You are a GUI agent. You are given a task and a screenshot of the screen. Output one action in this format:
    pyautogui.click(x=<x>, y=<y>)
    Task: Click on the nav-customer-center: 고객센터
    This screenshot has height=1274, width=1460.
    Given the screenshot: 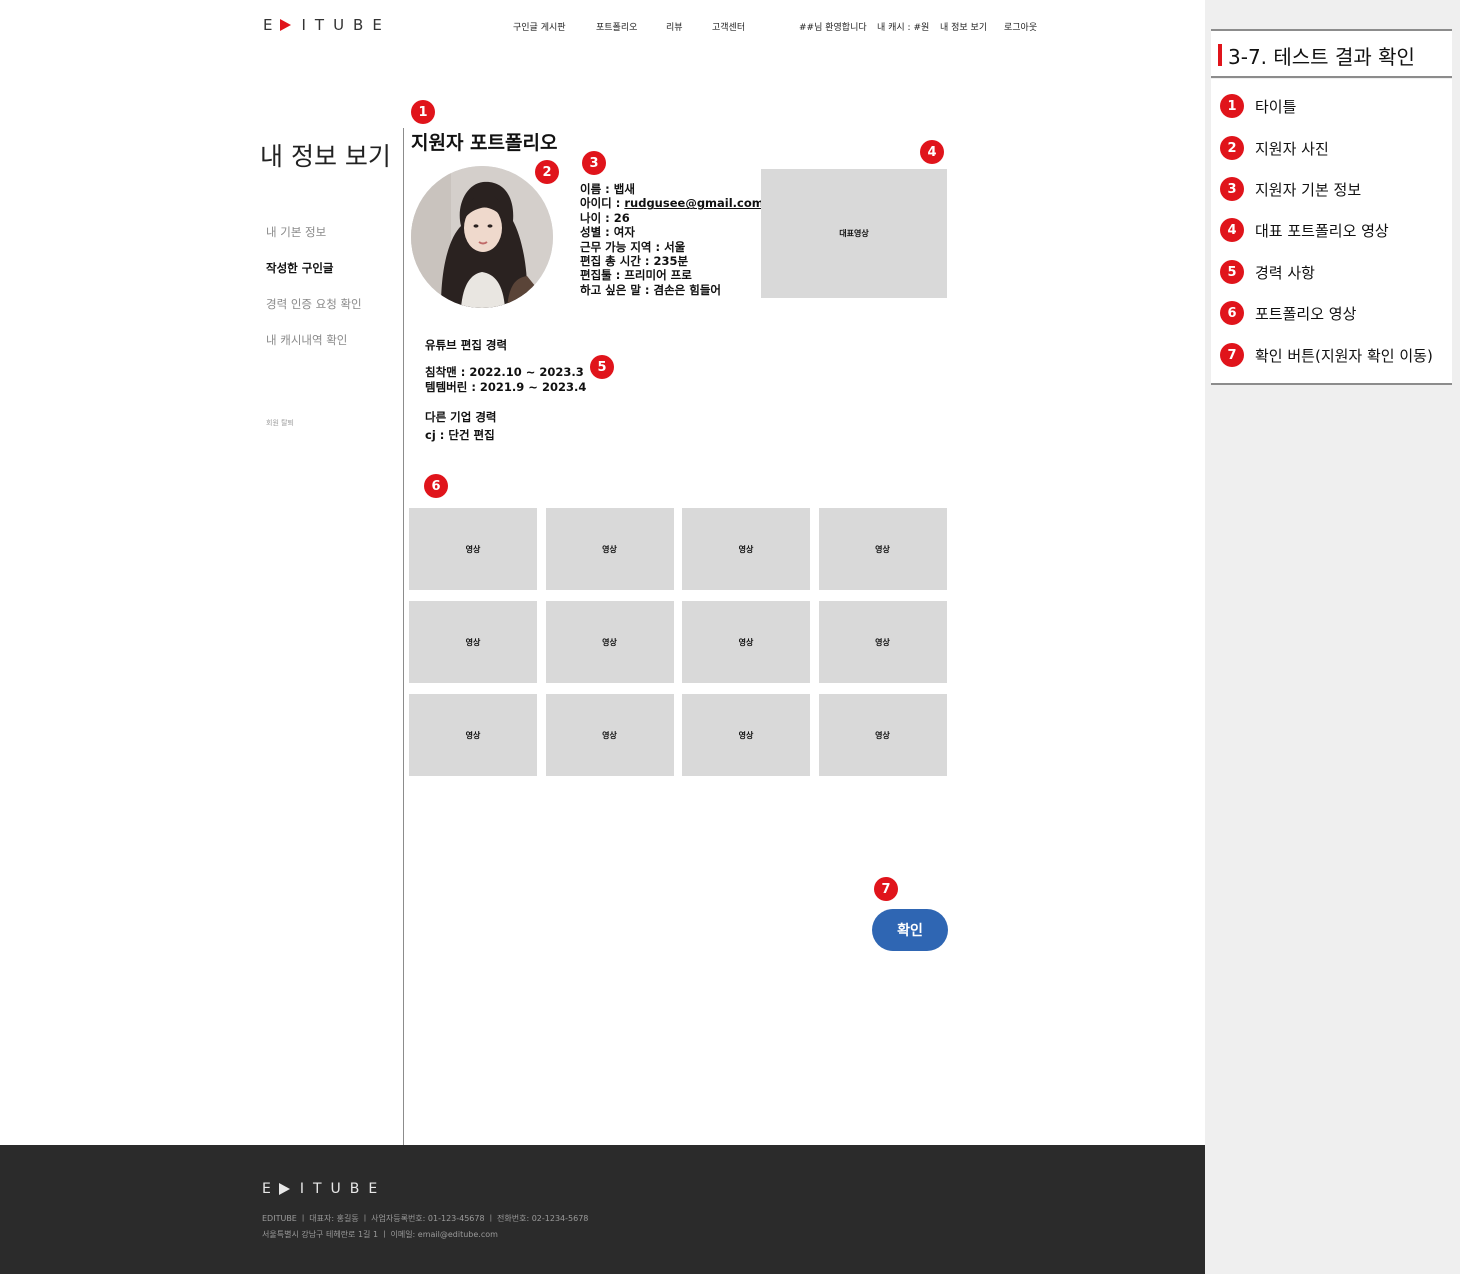 What is the action you would take?
    pyautogui.click(x=728, y=26)
    